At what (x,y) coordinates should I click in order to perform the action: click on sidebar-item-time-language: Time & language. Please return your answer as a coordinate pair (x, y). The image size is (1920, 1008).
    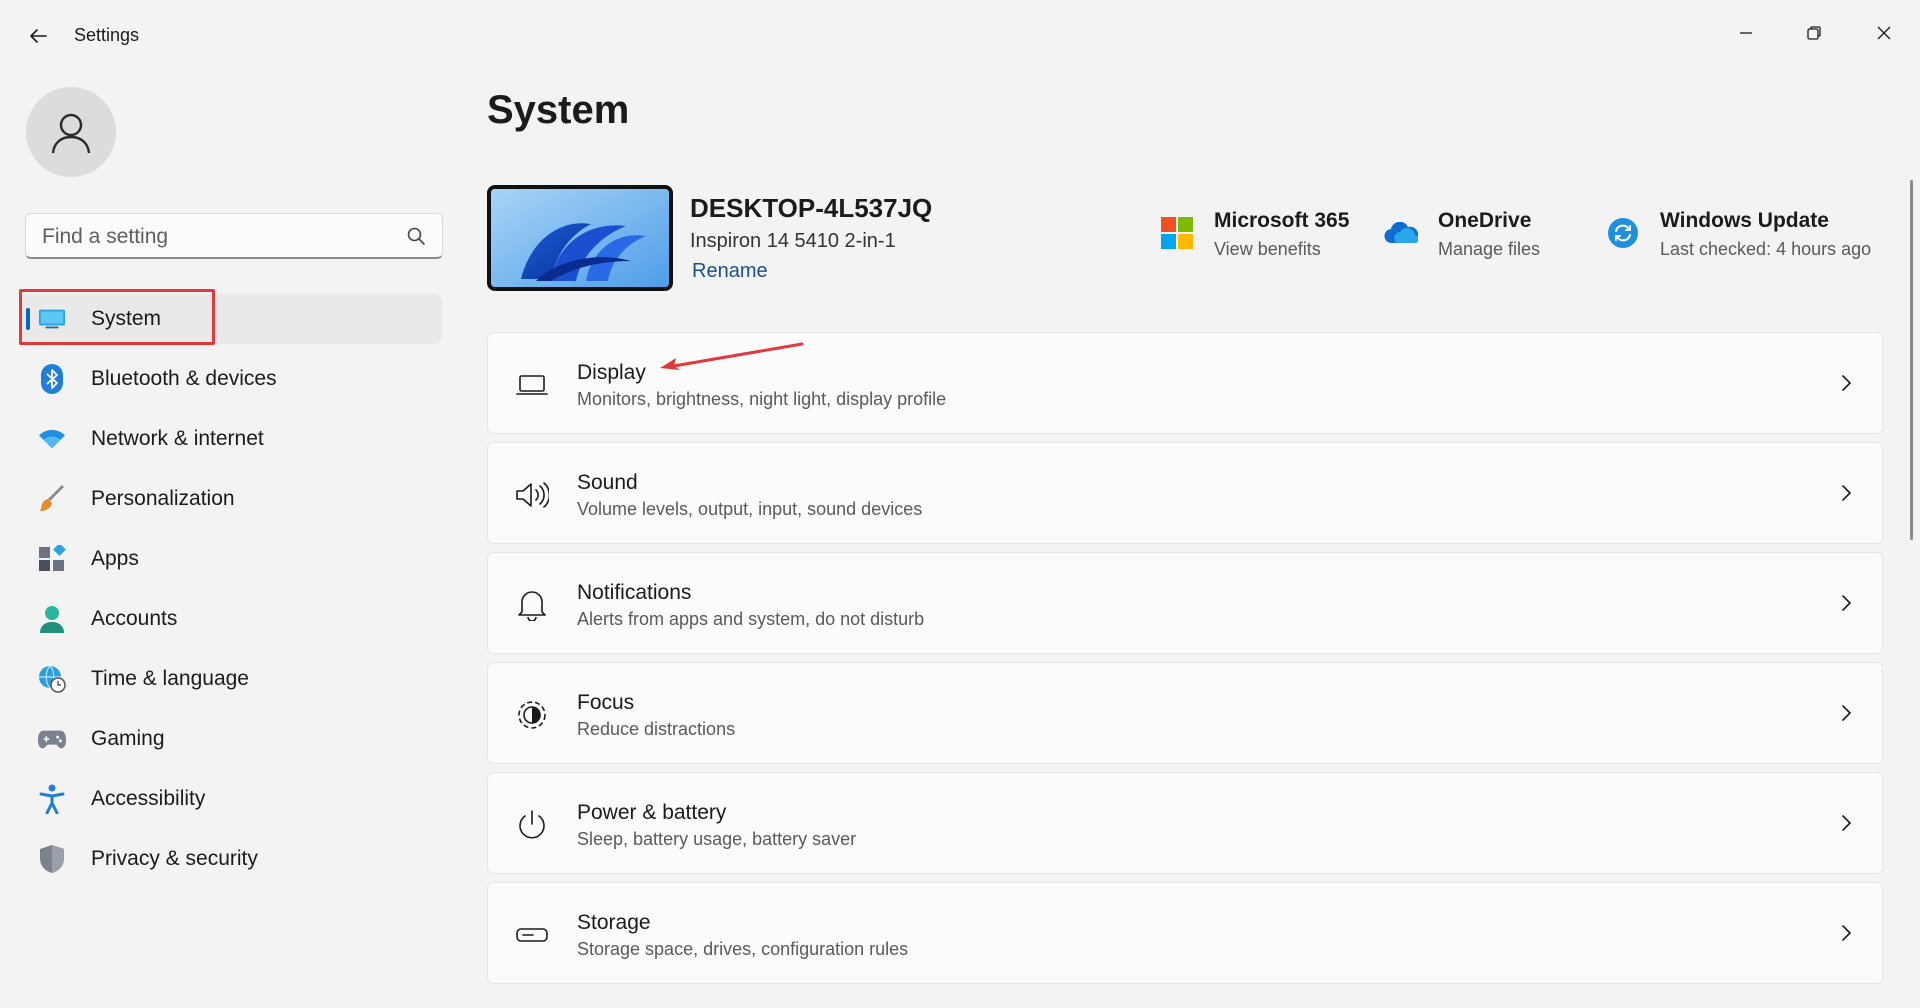
    Looking at the image, I should click on (230, 679).